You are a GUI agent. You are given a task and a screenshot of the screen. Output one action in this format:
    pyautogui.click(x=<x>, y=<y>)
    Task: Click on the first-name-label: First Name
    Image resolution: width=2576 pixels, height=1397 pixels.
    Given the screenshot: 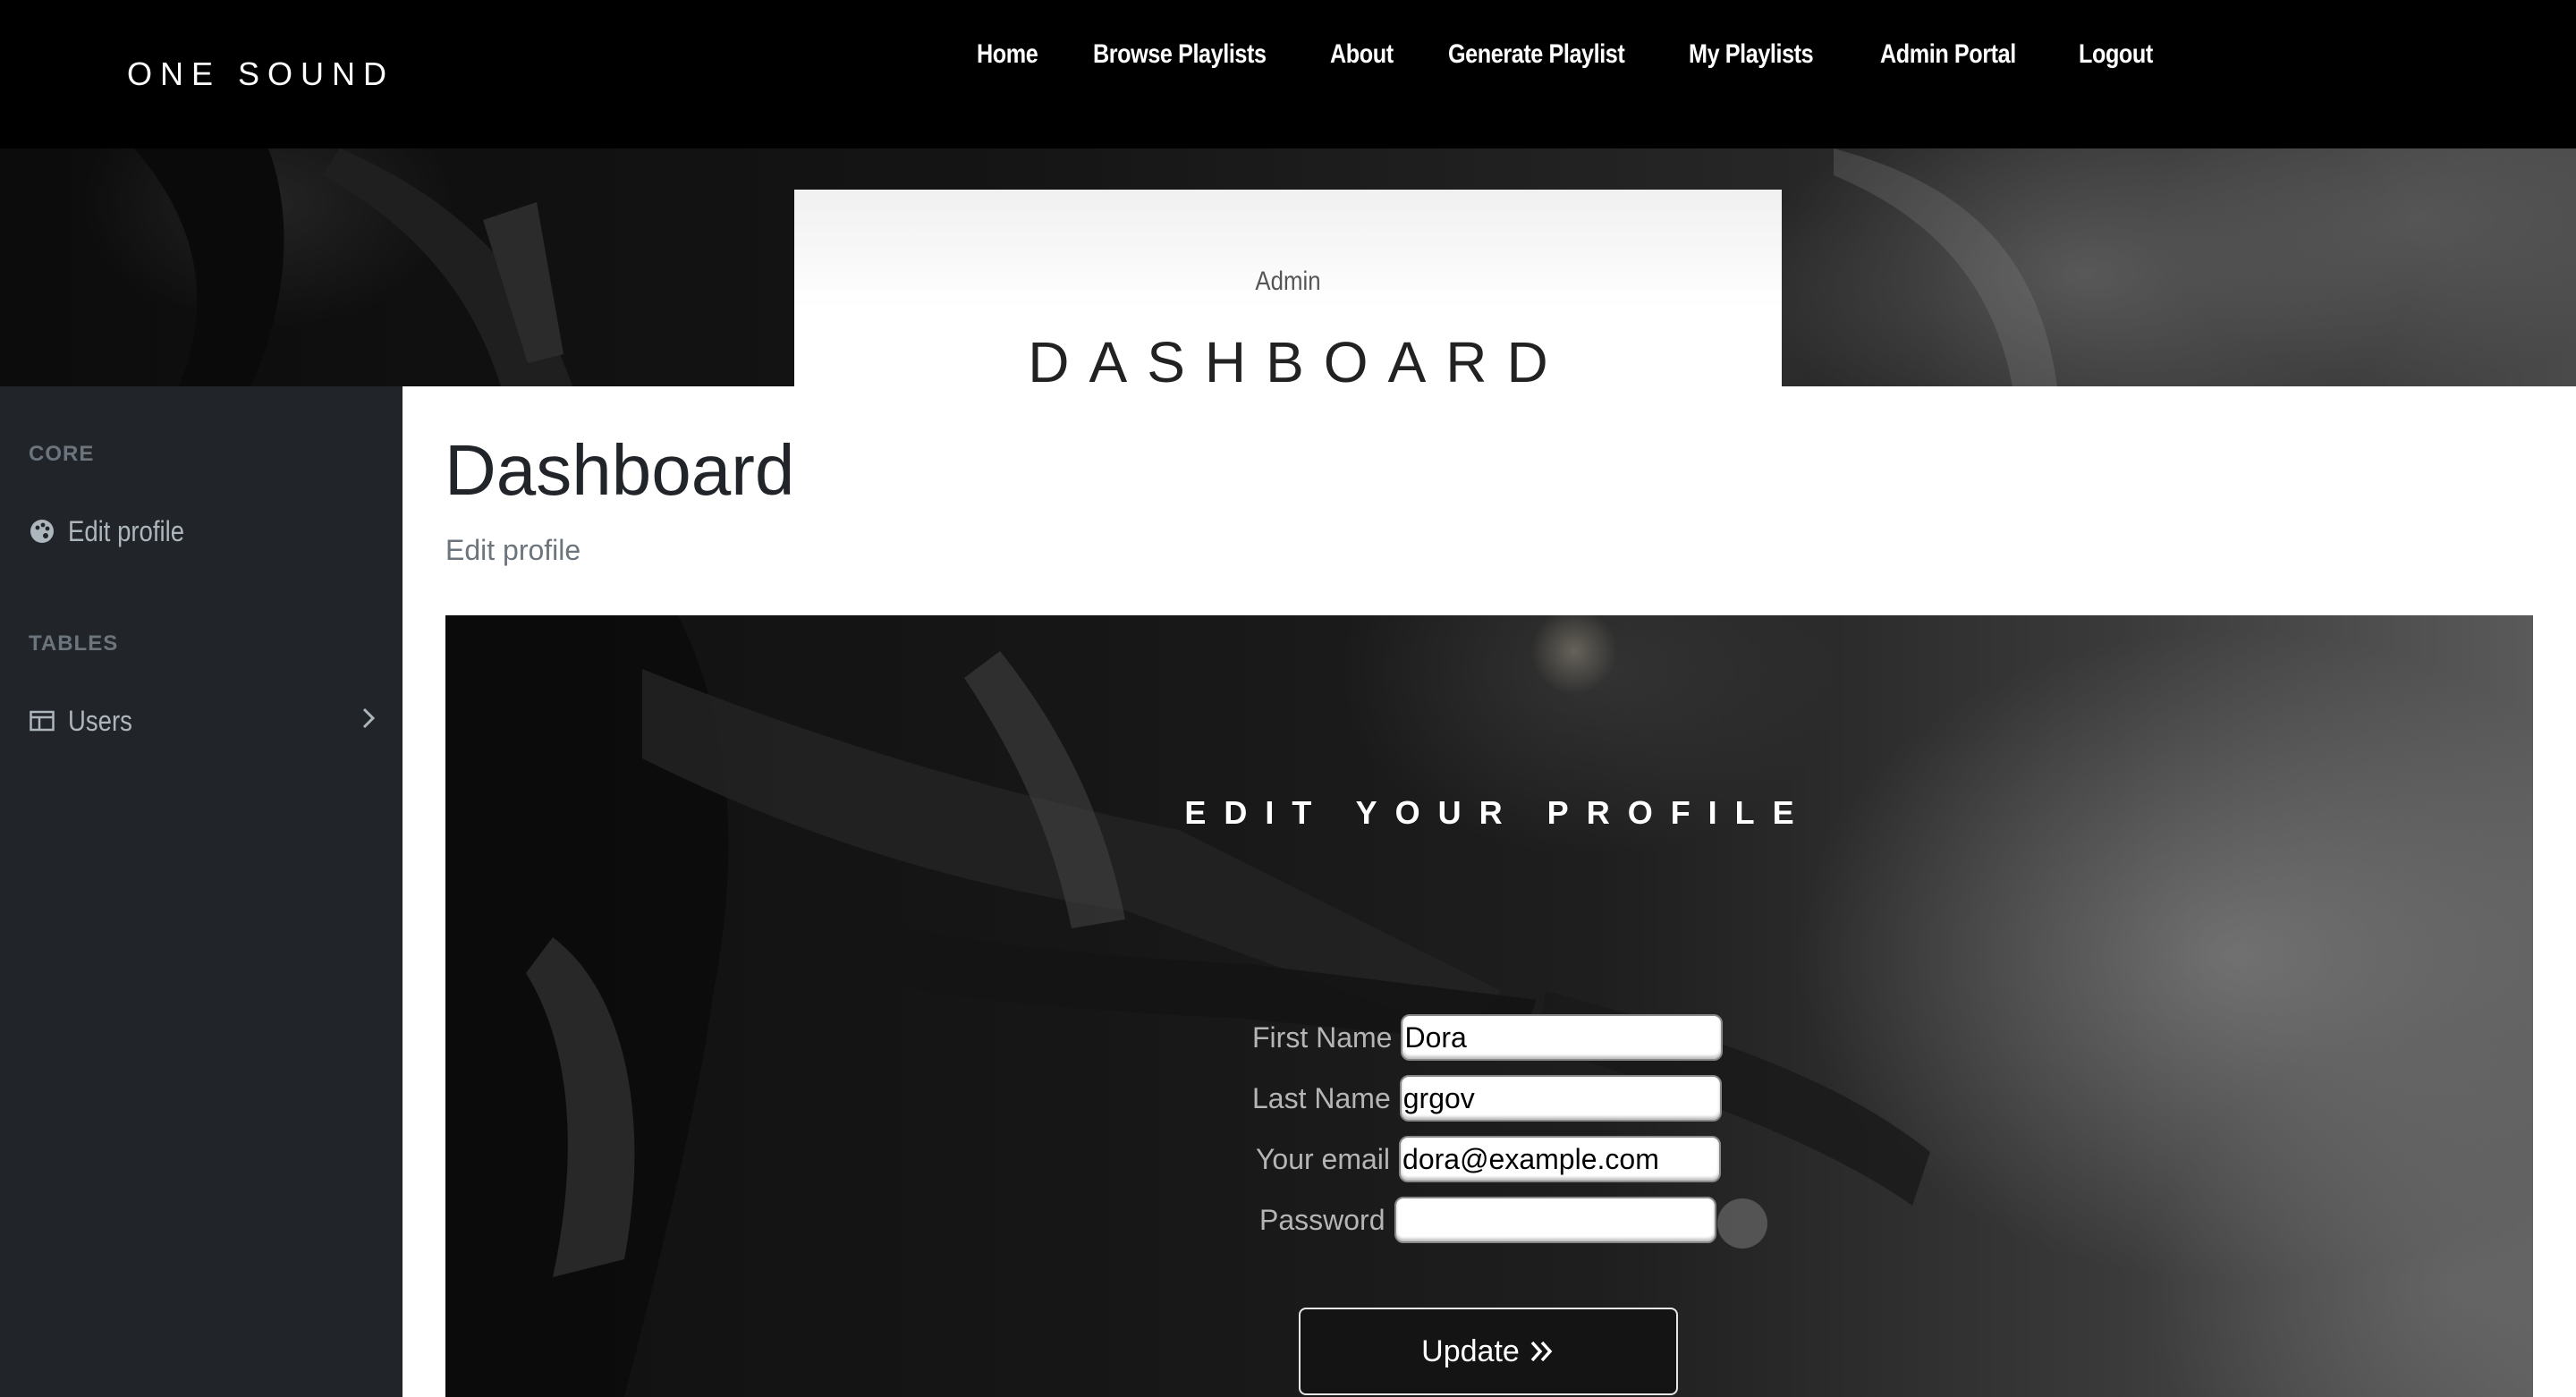 What is the action you would take?
    pyautogui.click(x=1322, y=1037)
    